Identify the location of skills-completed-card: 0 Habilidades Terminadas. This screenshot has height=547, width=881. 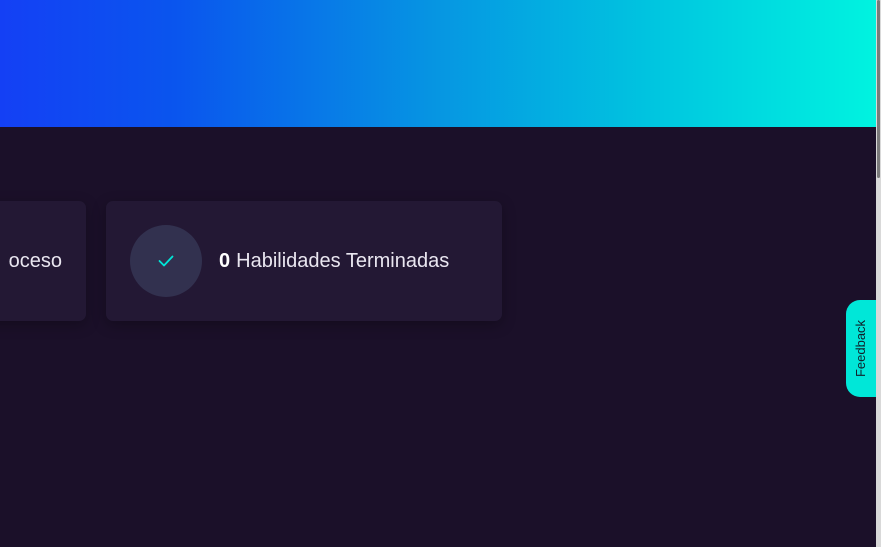
(304, 261).